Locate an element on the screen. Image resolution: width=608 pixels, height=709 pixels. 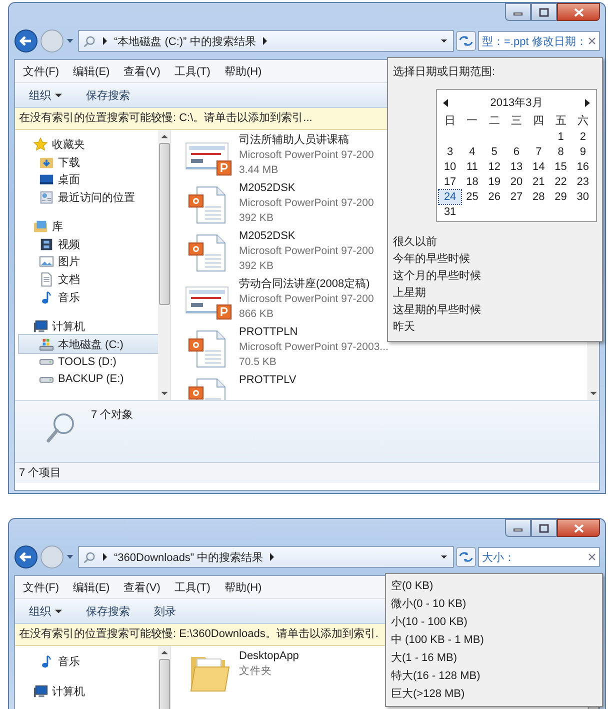
nav-item: TOOLS (D:) is located at coordinates (88, 361).